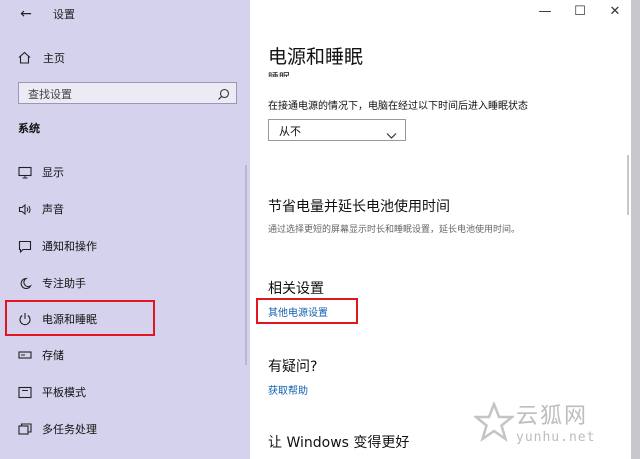 This screenshot has height=459, width=640. What do you see at coordinates (64, 283) in the screenshot?
I see `sidebar-item-label: 专注助手` at bounding box center [64, 283].